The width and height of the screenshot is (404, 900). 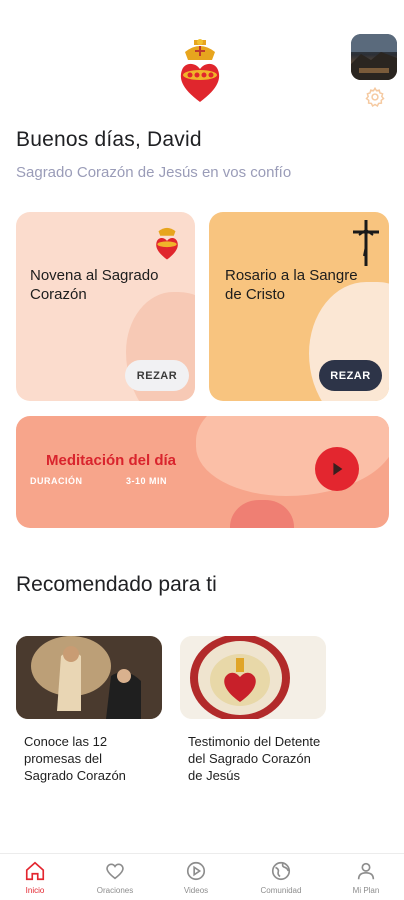 What do you see at coordinates (291, 285) in the screenshot?
I see `rosario-title: Rosario a la Sangre de Cristo` at bounding box center [291, 285].